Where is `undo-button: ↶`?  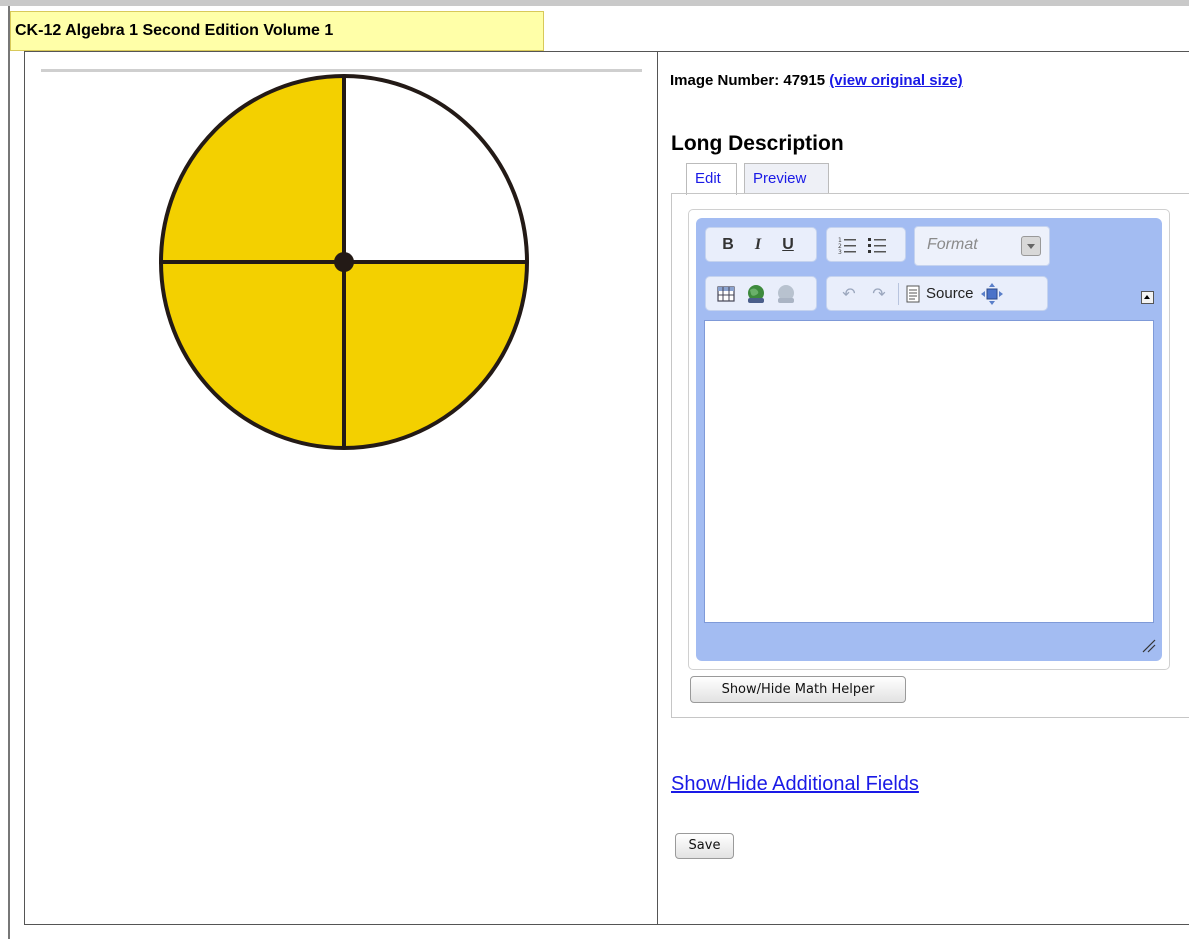
undo-button: ↶ is located at coordinates (849, 294).